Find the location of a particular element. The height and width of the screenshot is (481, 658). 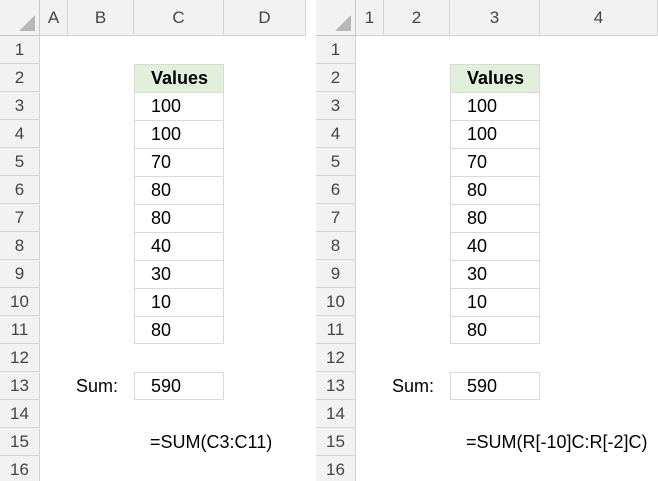

sheet-divider is located at coordinates (311, 240).